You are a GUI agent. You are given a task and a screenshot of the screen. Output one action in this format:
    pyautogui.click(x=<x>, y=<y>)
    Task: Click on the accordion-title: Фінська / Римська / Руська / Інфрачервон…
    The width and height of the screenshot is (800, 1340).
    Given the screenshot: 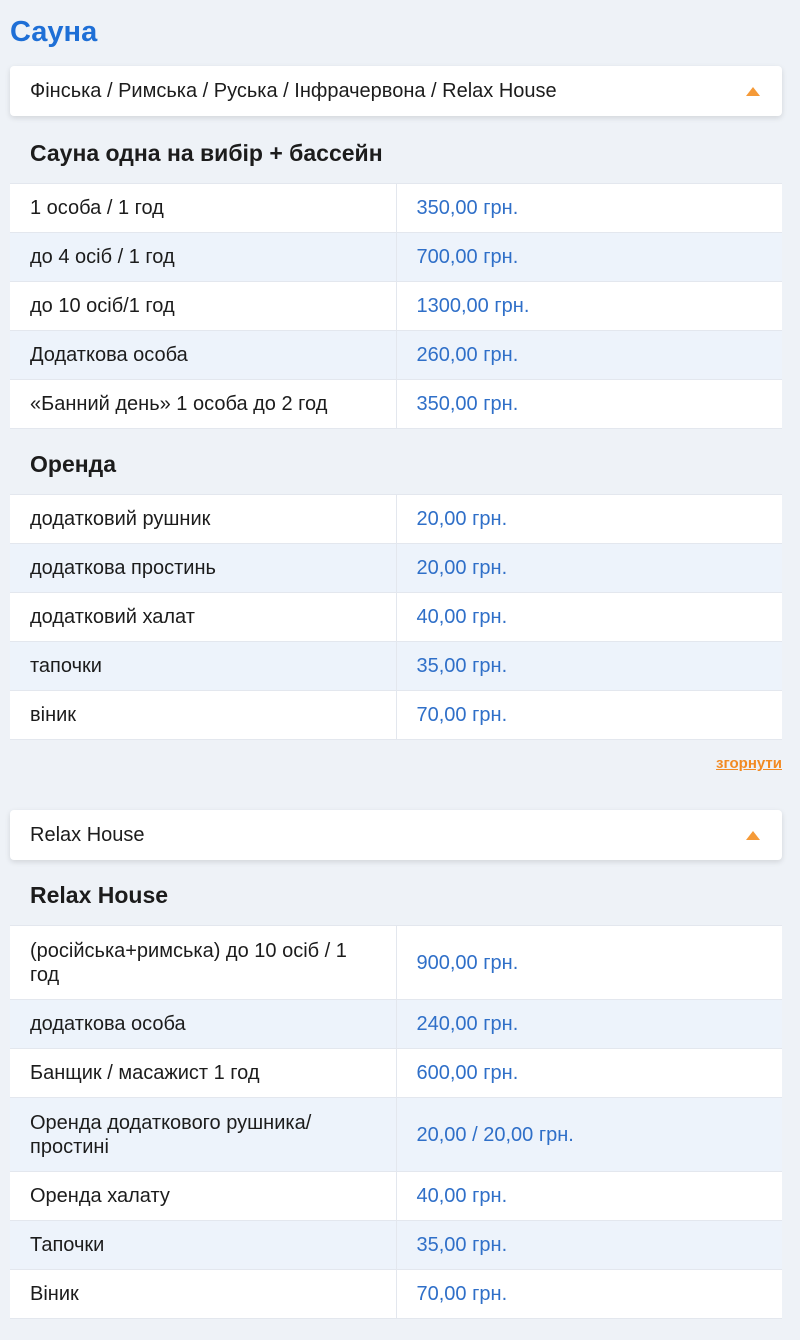 What is the action you would take?
    pyautogui.click(x=293, y=90)
    